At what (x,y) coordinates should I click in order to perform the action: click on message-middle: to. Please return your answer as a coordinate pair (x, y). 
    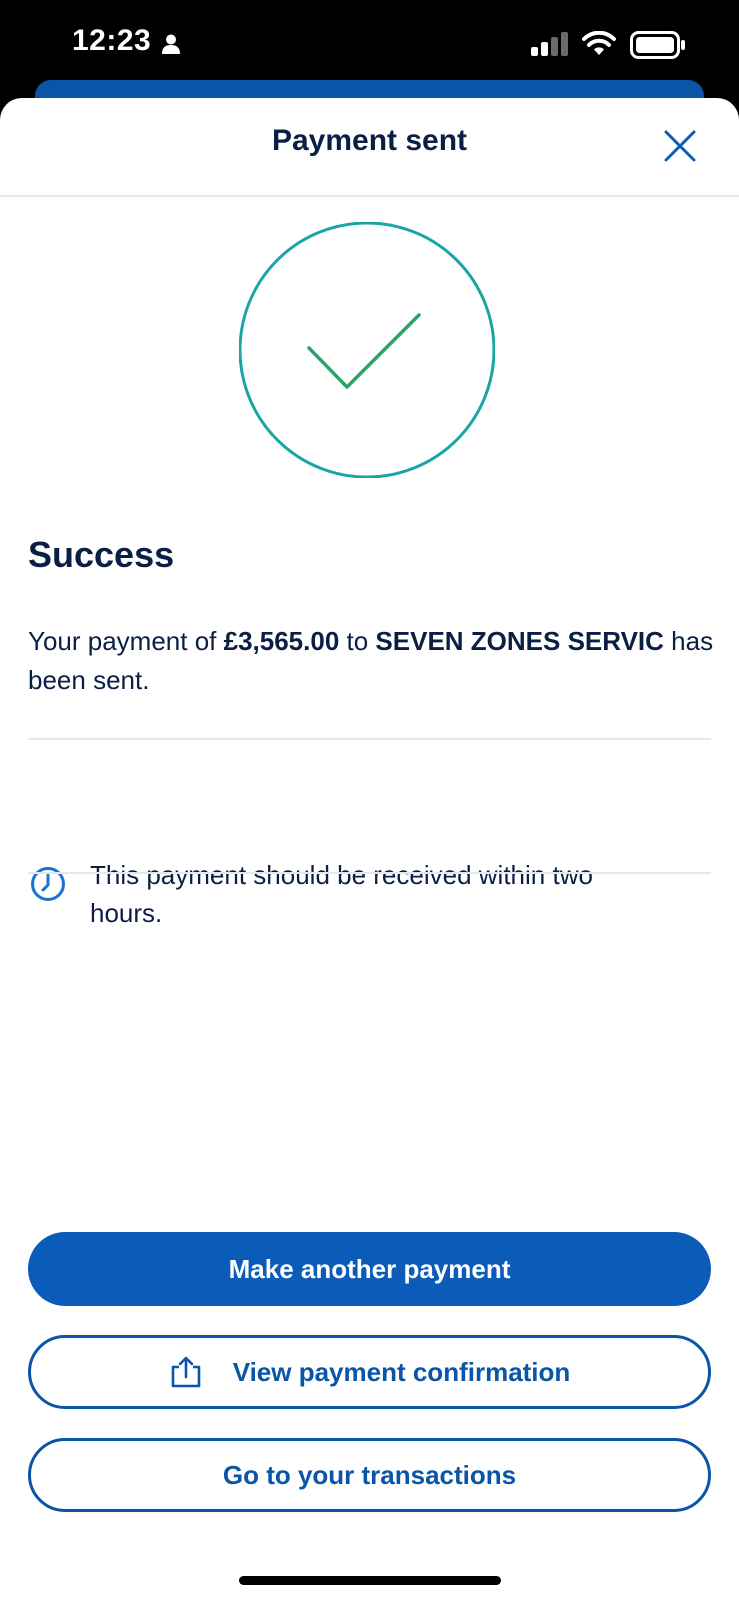
    Looking at the image, I should click on (357, 641).